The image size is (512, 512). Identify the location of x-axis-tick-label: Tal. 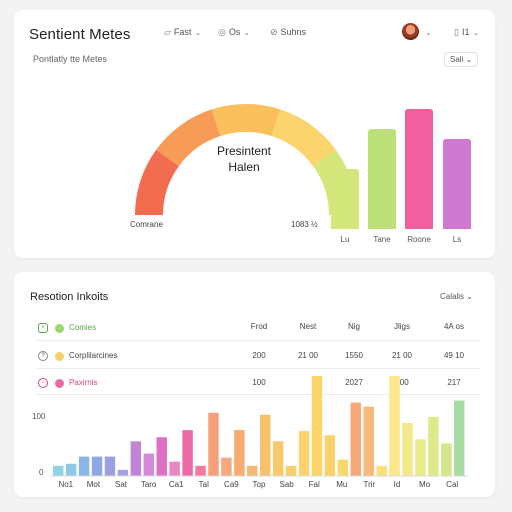
(203, 484).